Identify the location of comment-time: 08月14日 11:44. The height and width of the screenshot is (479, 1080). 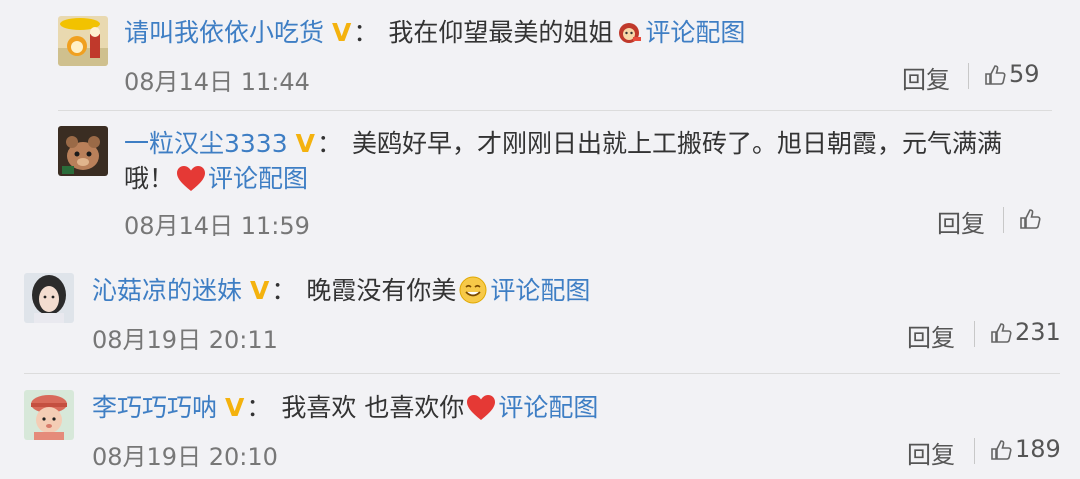
(217, 82).